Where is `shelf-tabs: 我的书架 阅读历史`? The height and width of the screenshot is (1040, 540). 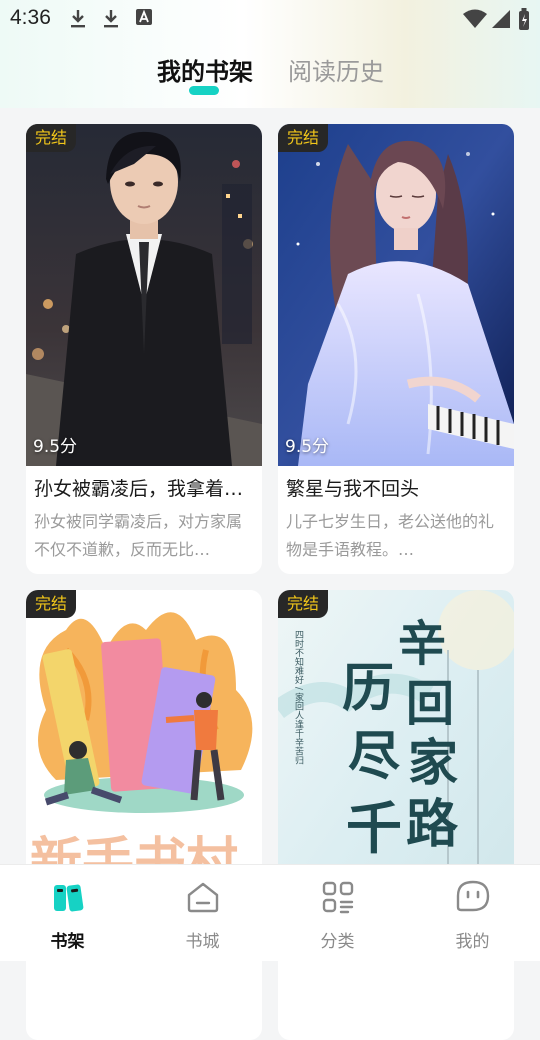 shelf-tabs: 我的书架 阅读历史 is located at coordinates (270, 75).